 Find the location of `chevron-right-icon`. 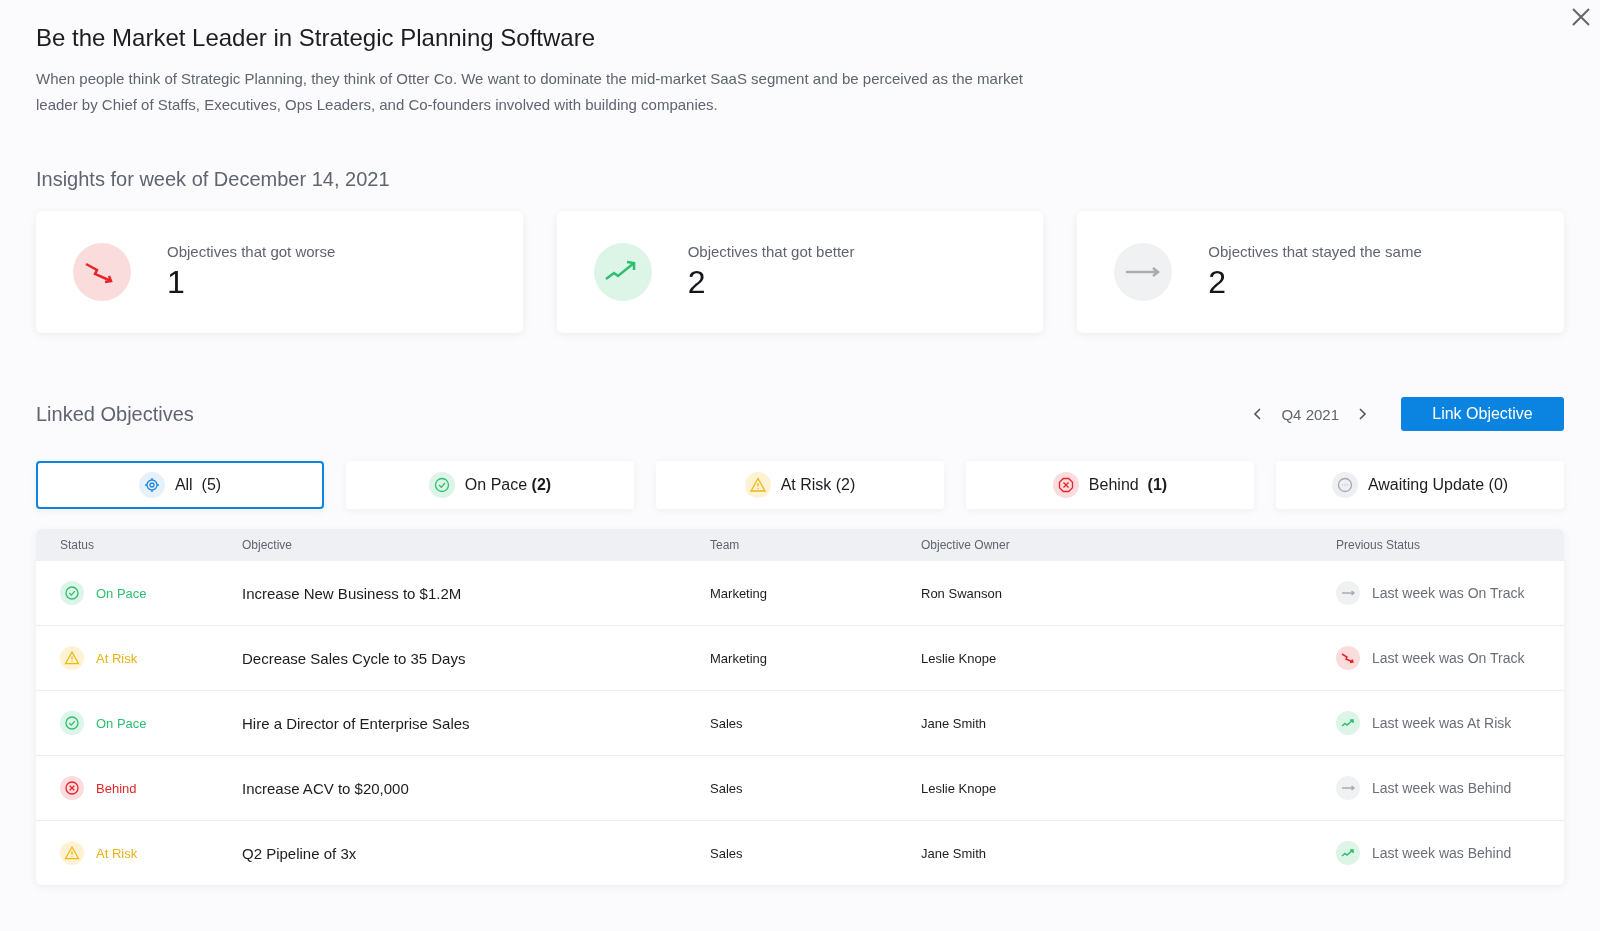

chevron-right-icon is located at coordinates (1362, 414).